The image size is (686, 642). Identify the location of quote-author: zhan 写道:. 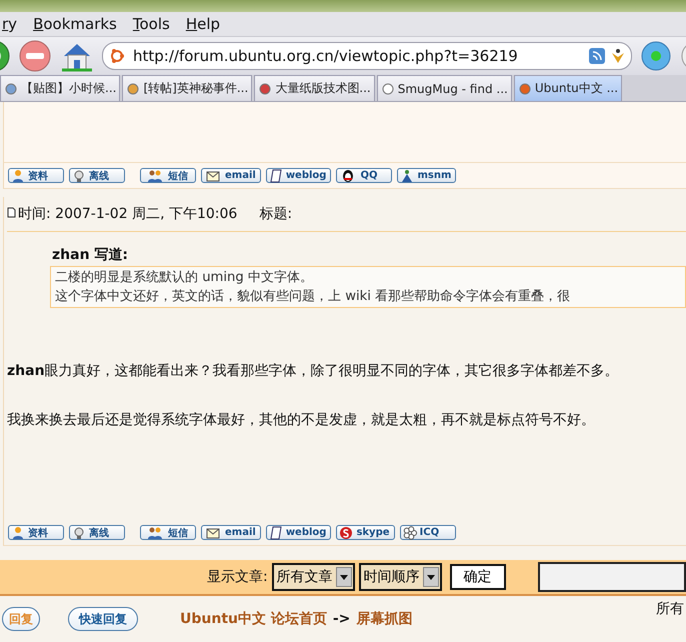
(91, 255).